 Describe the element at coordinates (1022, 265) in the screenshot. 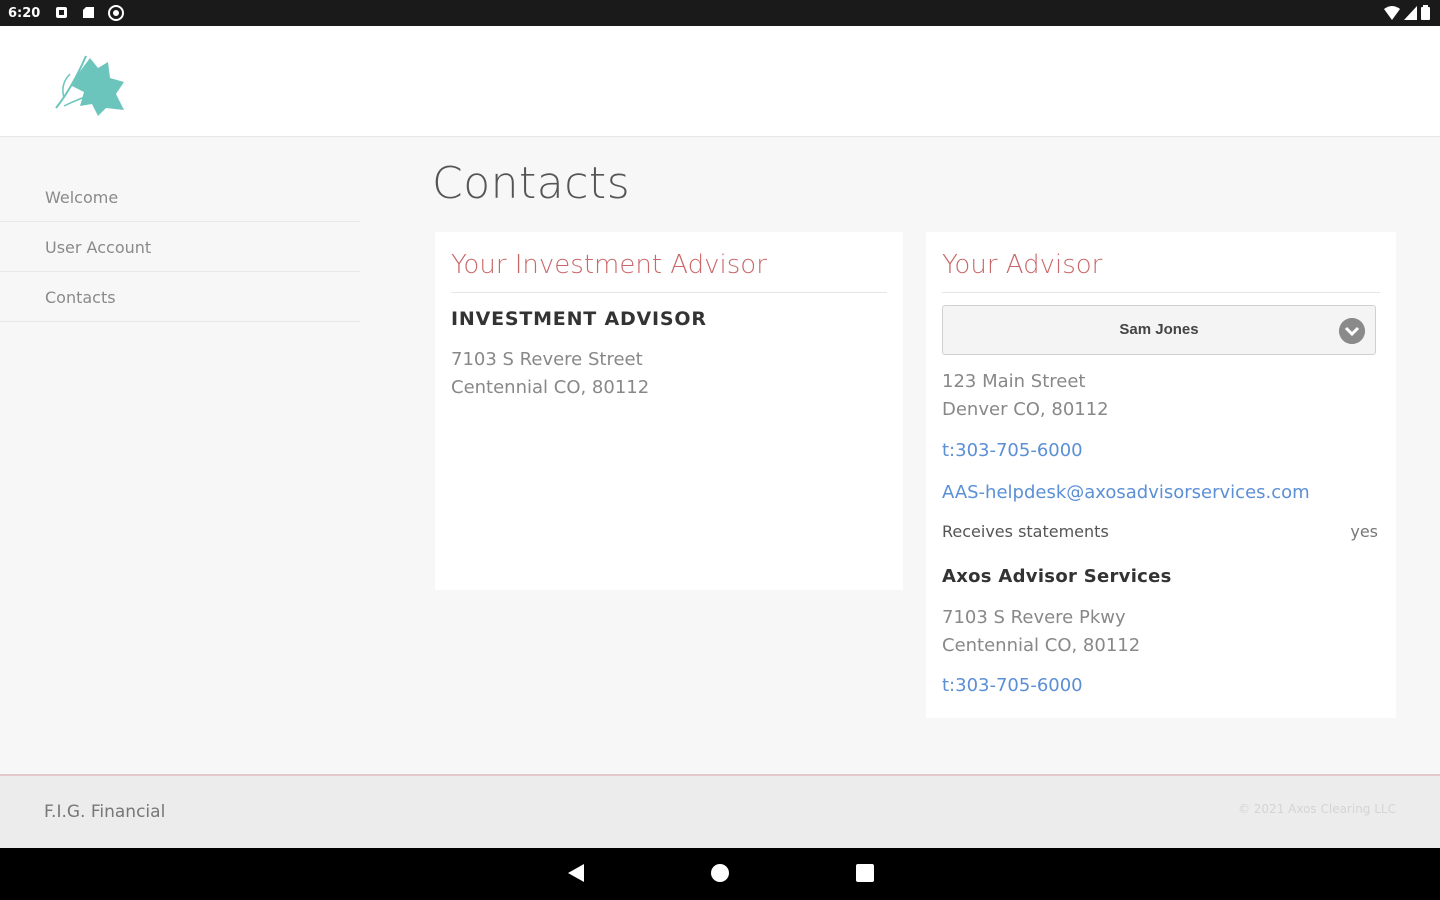

I see `card-title: Your Advisor` at that location.